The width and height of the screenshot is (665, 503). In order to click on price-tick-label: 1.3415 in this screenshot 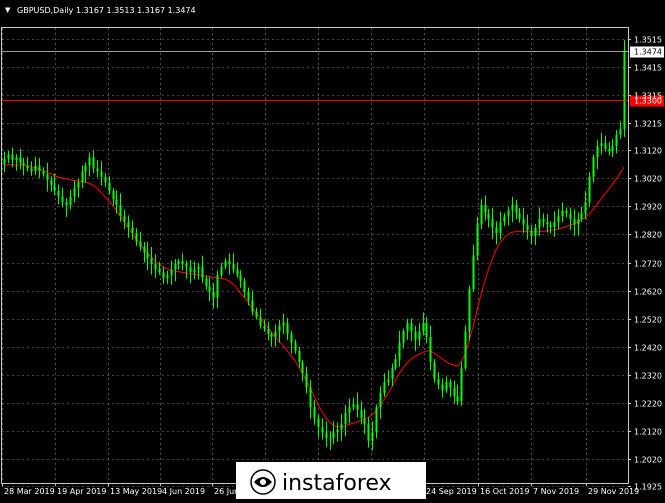, I will do `click(648, 68)`.